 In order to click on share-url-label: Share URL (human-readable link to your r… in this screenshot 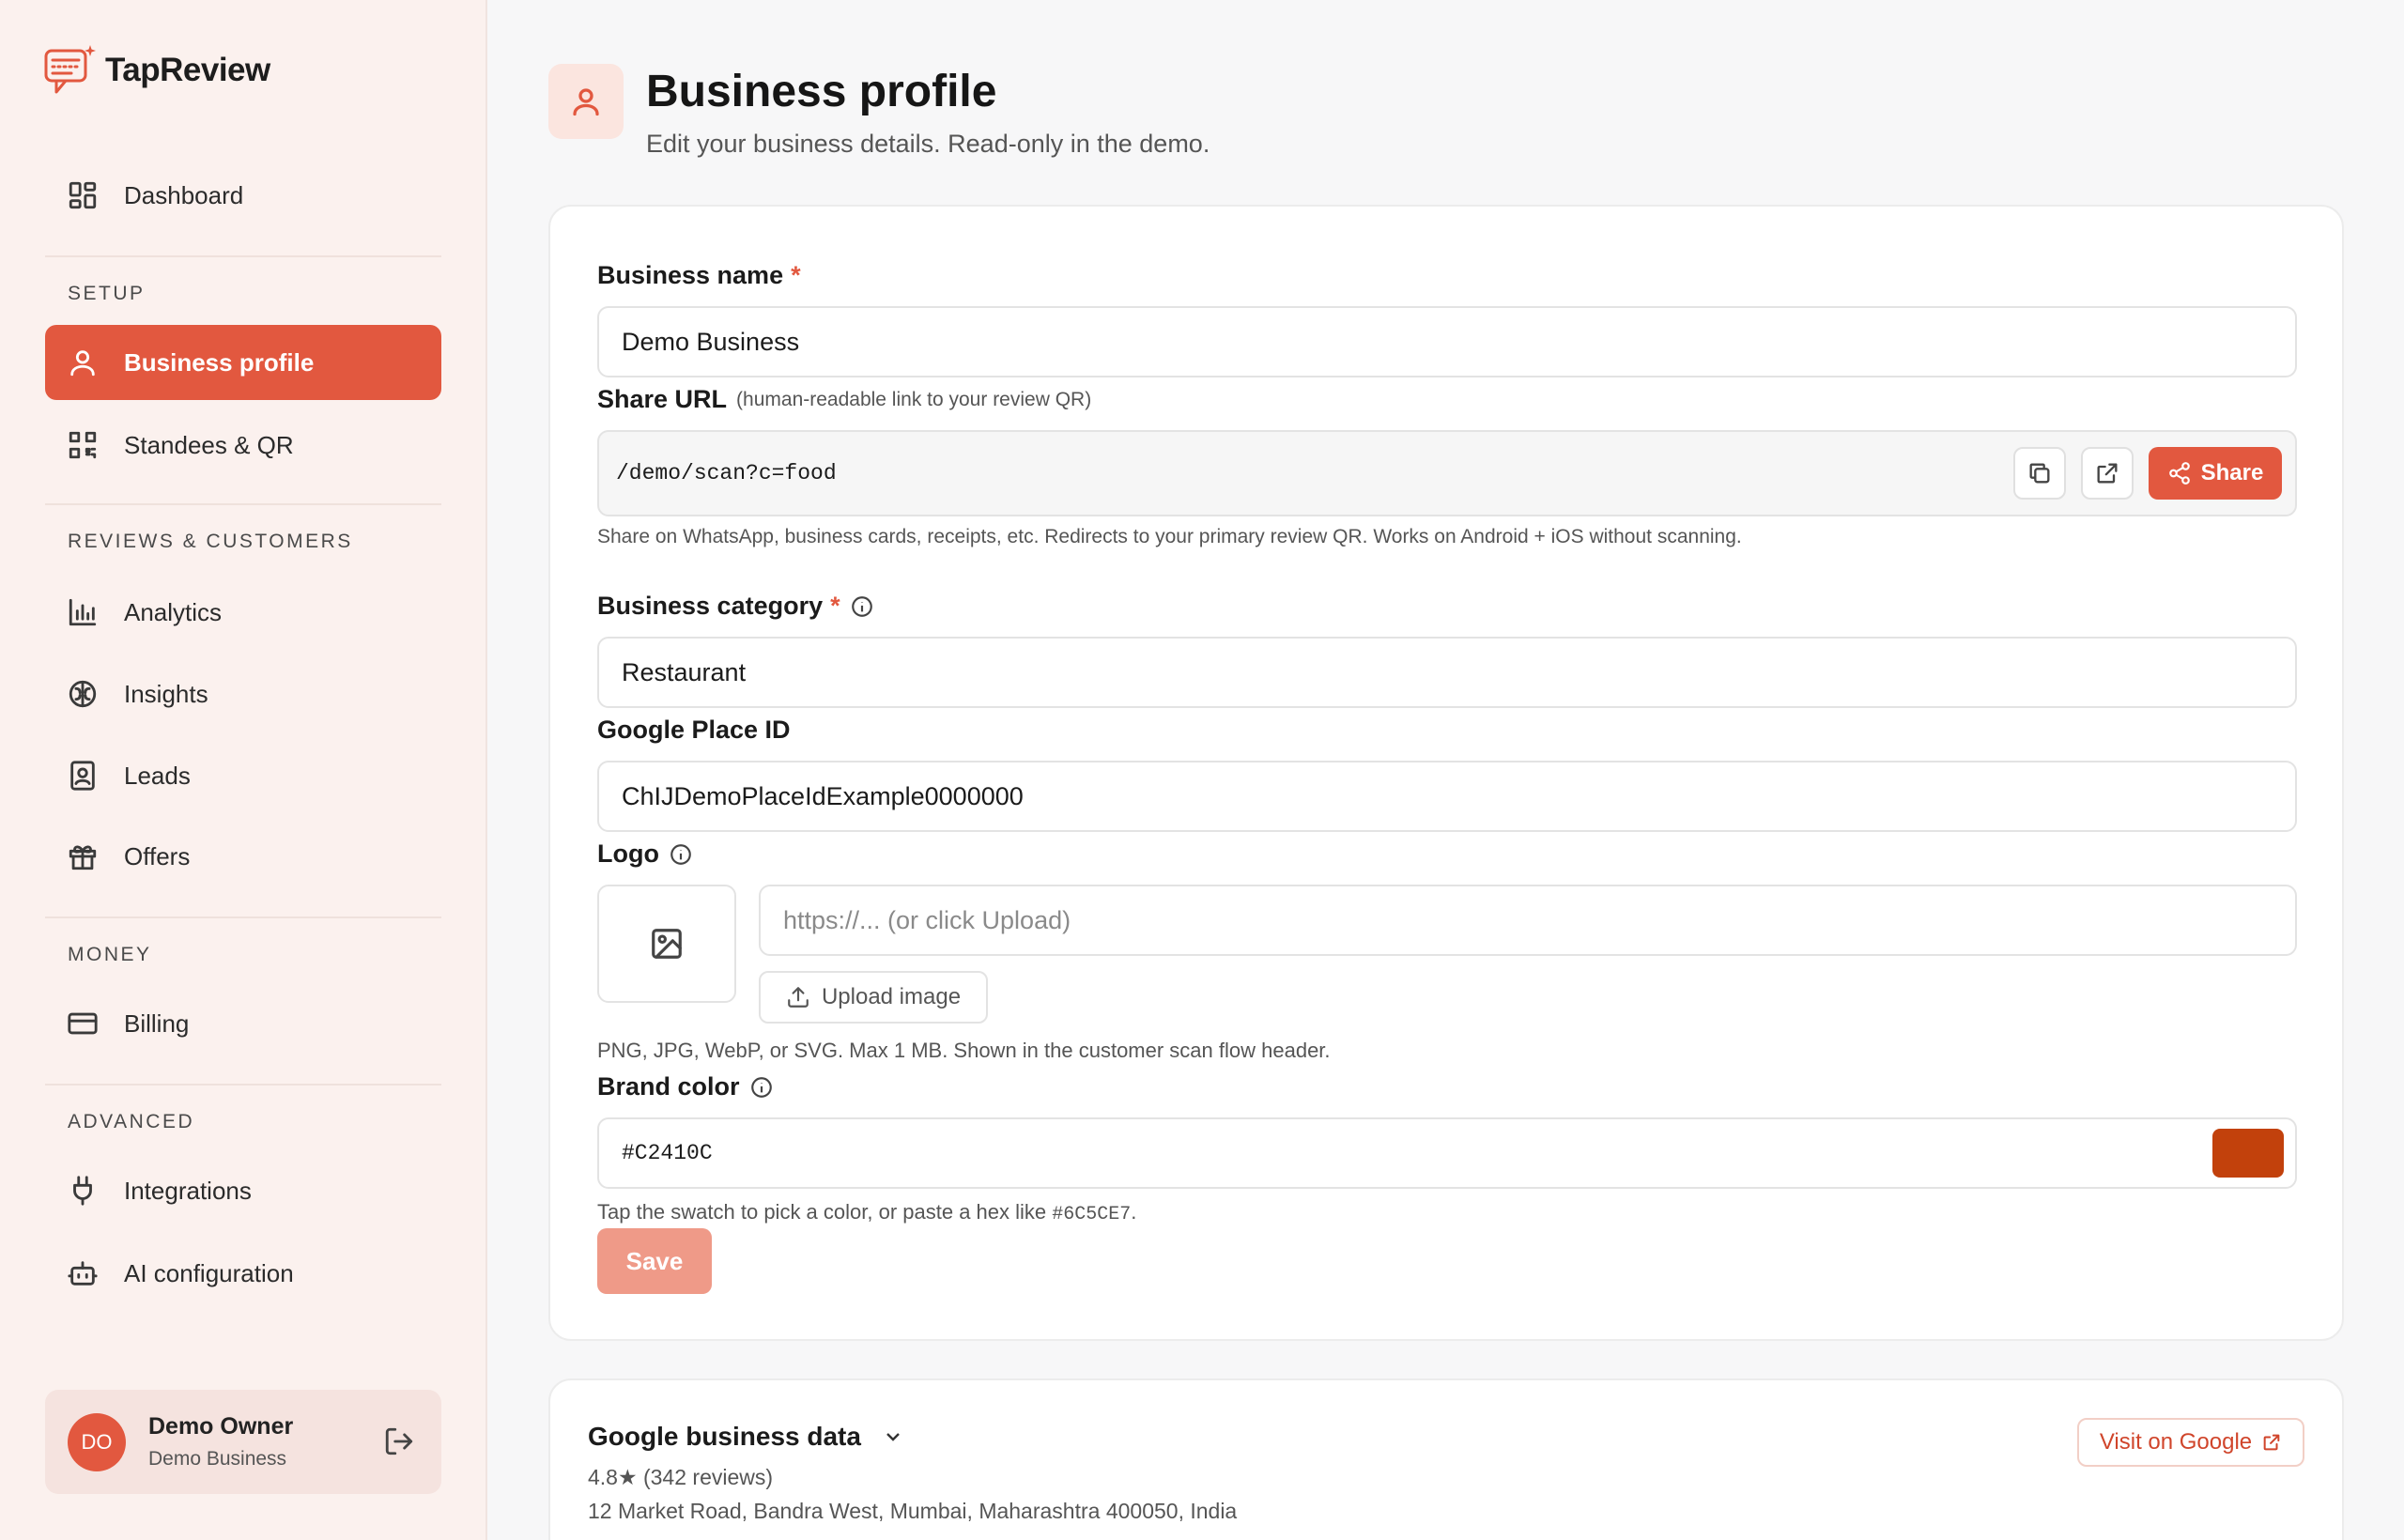, I will do `click(844, 399)`.